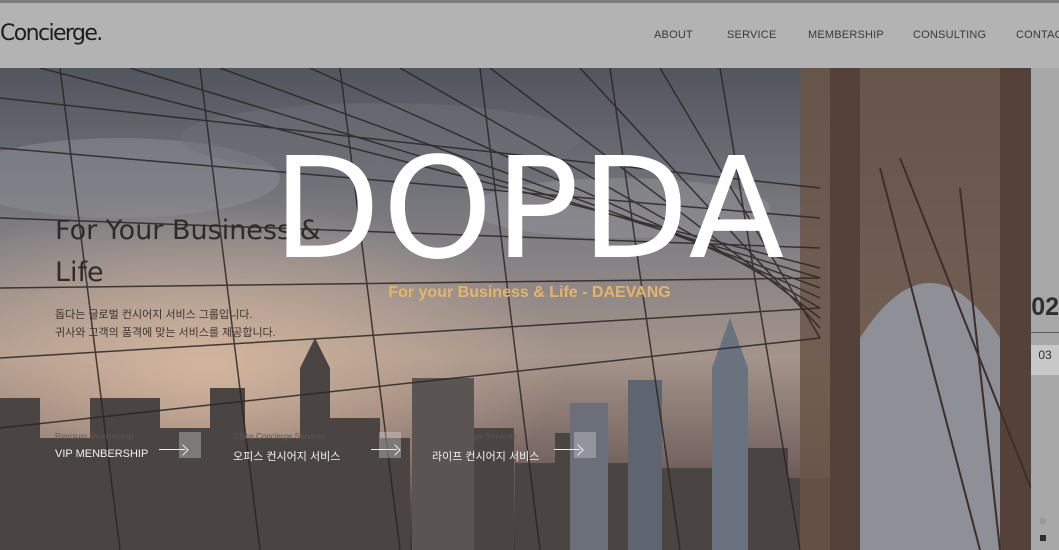 The width and height of the screenshot is (1059, 550). I want to click on nav-consulting: CONSULTING, so click(949, 35).